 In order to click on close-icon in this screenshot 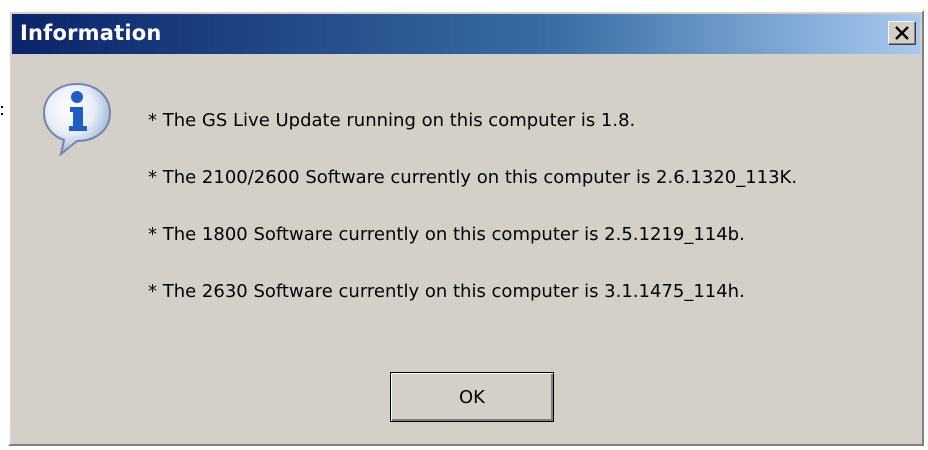, I will do `click(902, 33)`.